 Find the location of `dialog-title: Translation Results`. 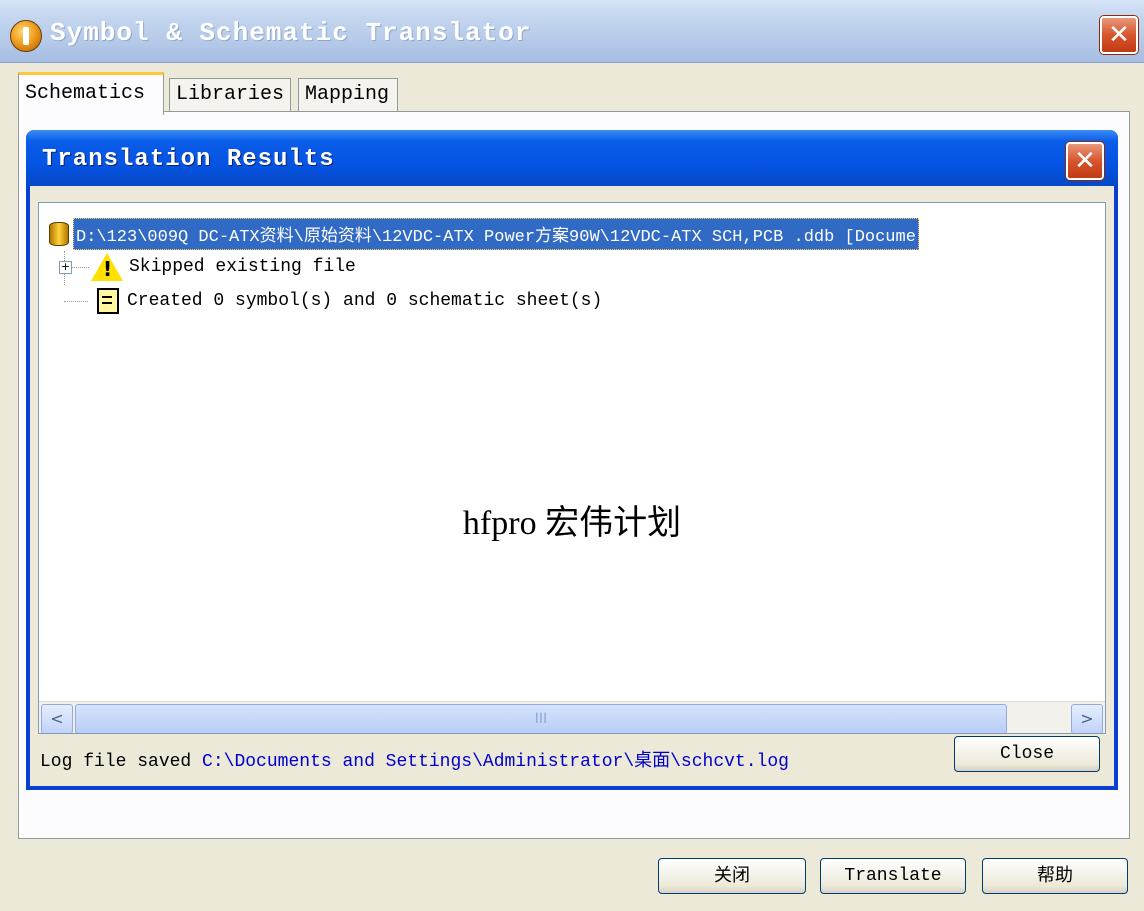

dialog-title: Translation Results is located at coordinates (188, 159).